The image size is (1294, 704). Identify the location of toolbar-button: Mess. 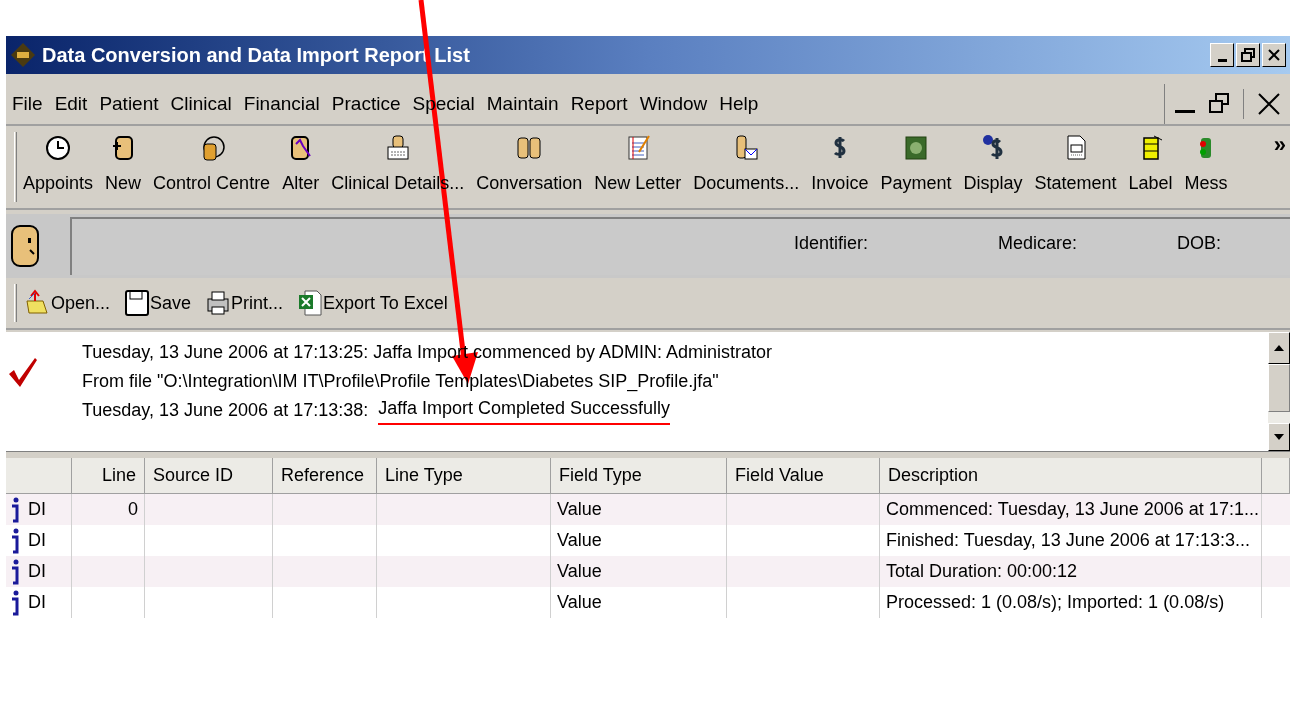
(1206, 167).